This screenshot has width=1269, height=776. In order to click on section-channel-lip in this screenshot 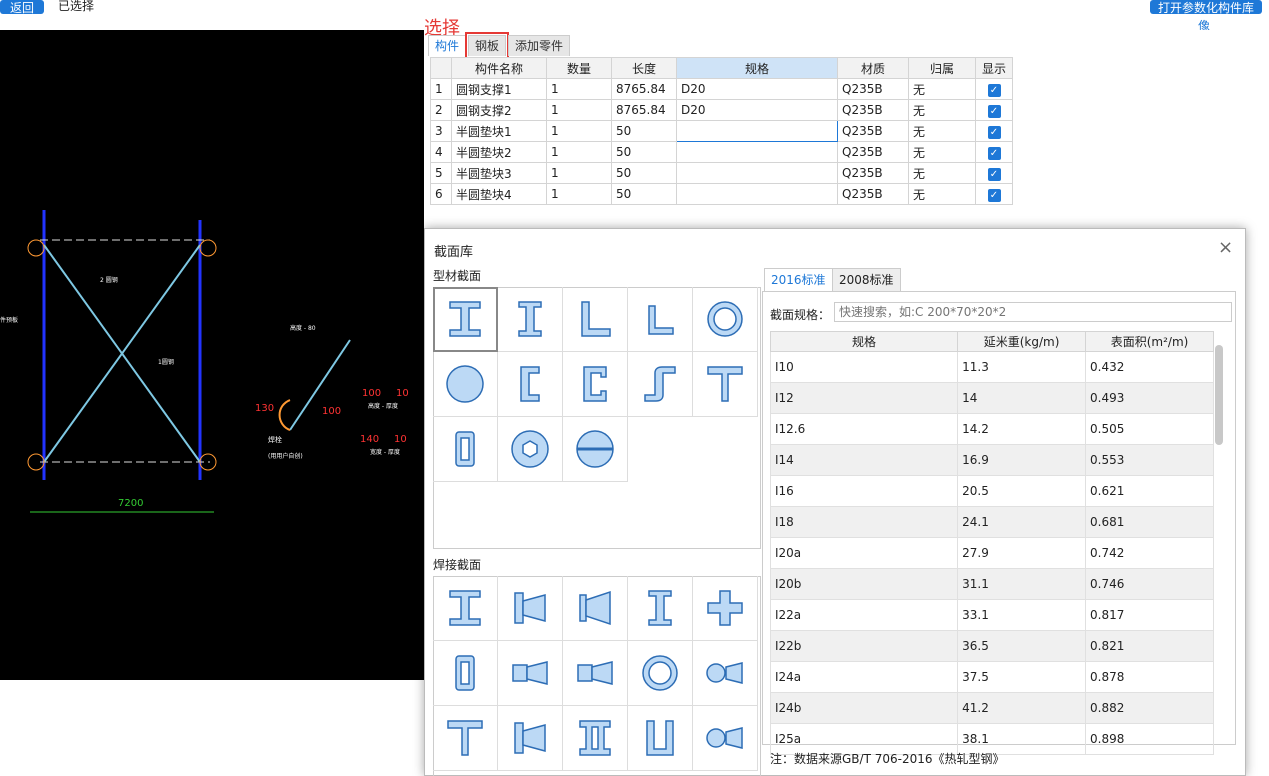, I will do `click(595, 384)`.